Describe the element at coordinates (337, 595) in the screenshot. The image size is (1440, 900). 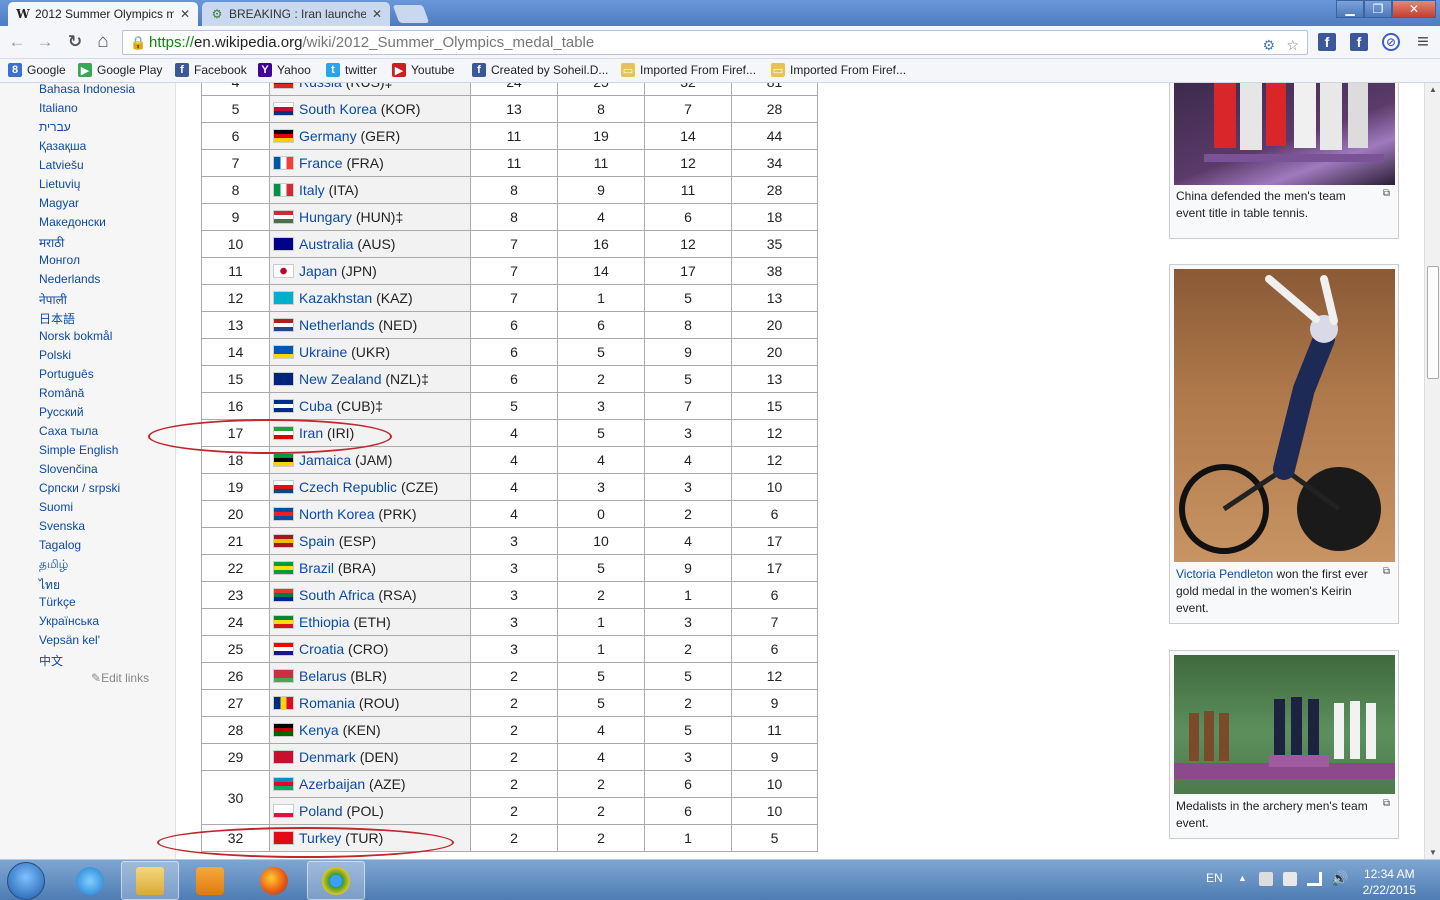
I see `nation-link: South Africa` at that location.